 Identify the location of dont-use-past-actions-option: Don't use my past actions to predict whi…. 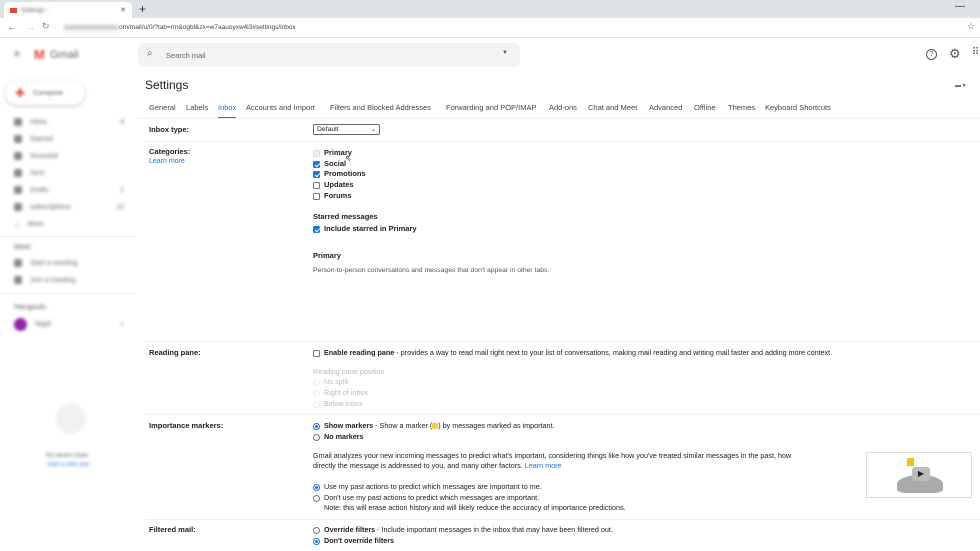
(426, 497).